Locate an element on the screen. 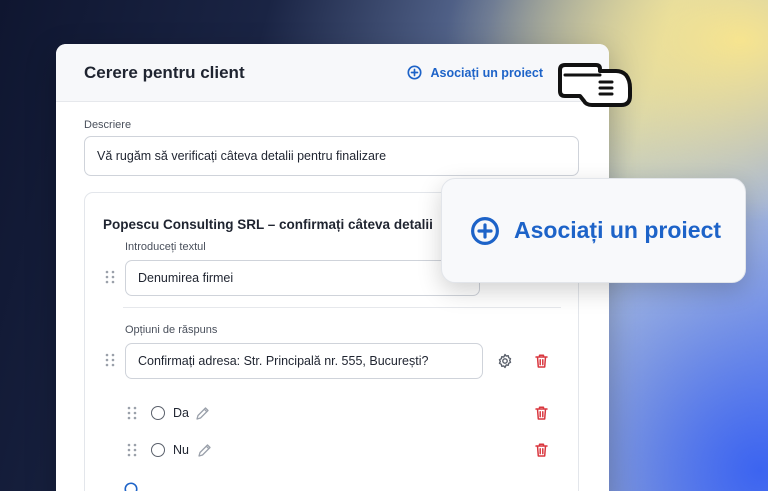  answer-options-label: Opțiuni de răspuns is located at coordinates (171, 330).